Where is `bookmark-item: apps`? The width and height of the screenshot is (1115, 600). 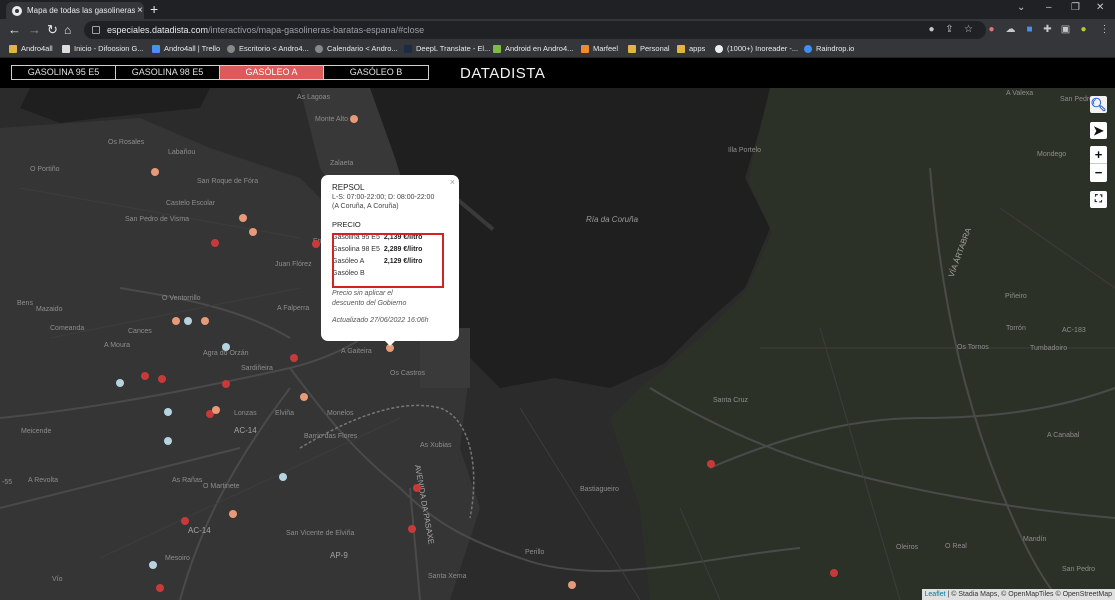
bookmark-item: apps is located at coordinates (691, 48).